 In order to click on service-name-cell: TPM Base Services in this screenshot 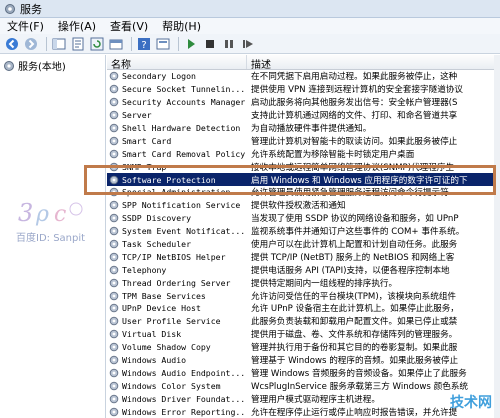, I will do `click(177, 296)`.